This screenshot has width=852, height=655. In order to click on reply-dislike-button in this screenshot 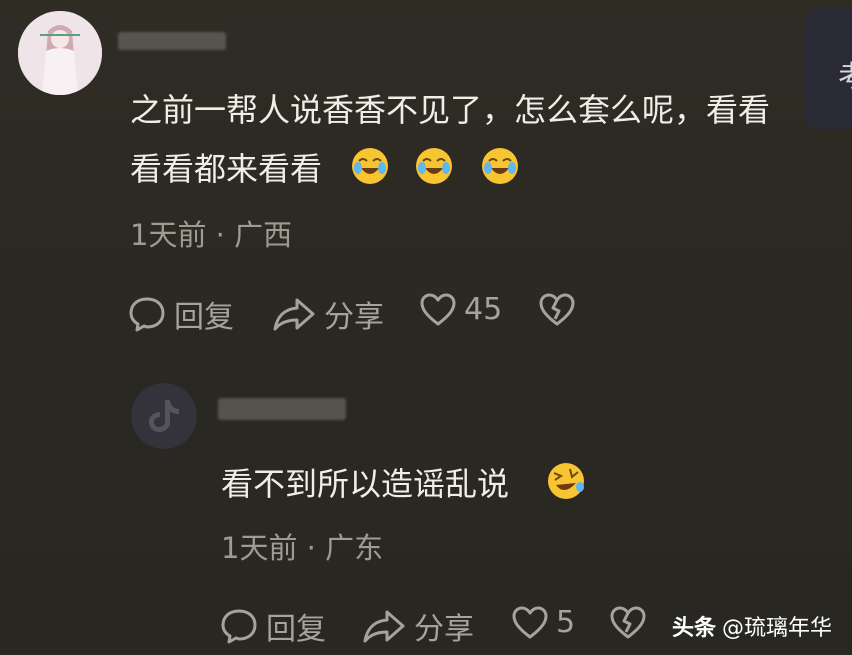, I will do `click(628, 623)`.